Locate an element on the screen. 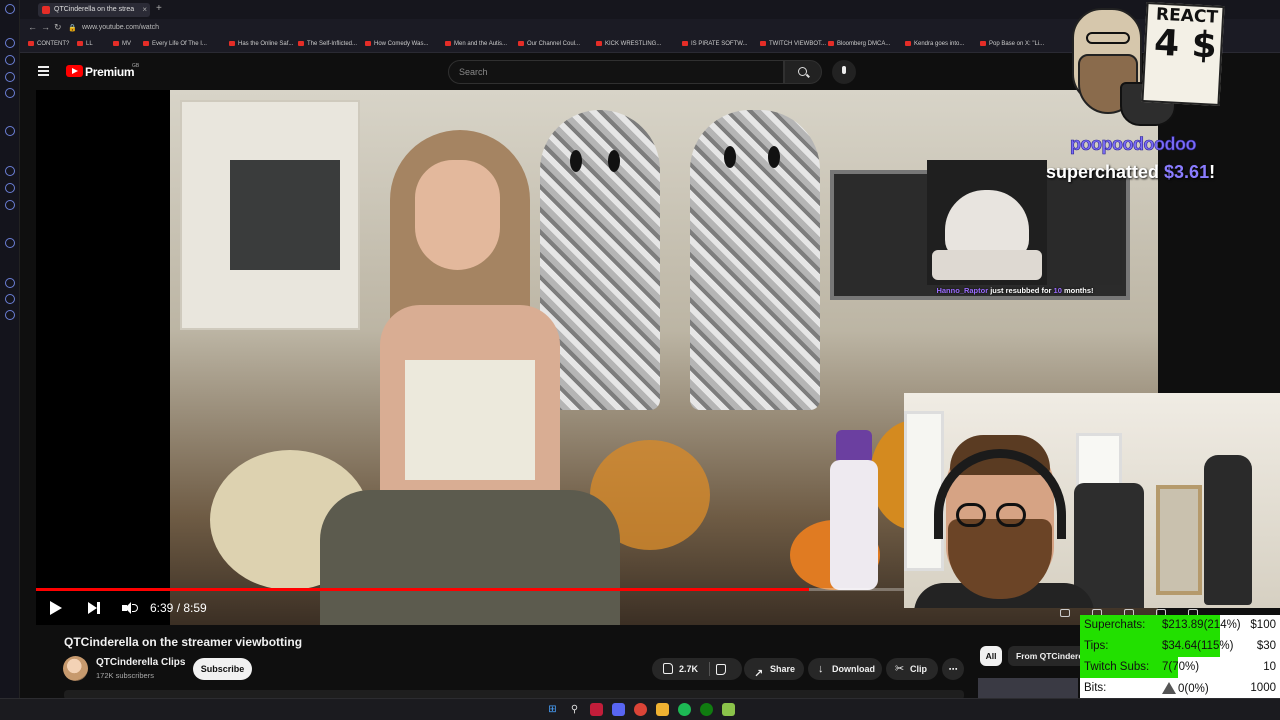 This screenshot has width=1280, height=720. thumbs-up-icon is located at coordinates (668, 668).